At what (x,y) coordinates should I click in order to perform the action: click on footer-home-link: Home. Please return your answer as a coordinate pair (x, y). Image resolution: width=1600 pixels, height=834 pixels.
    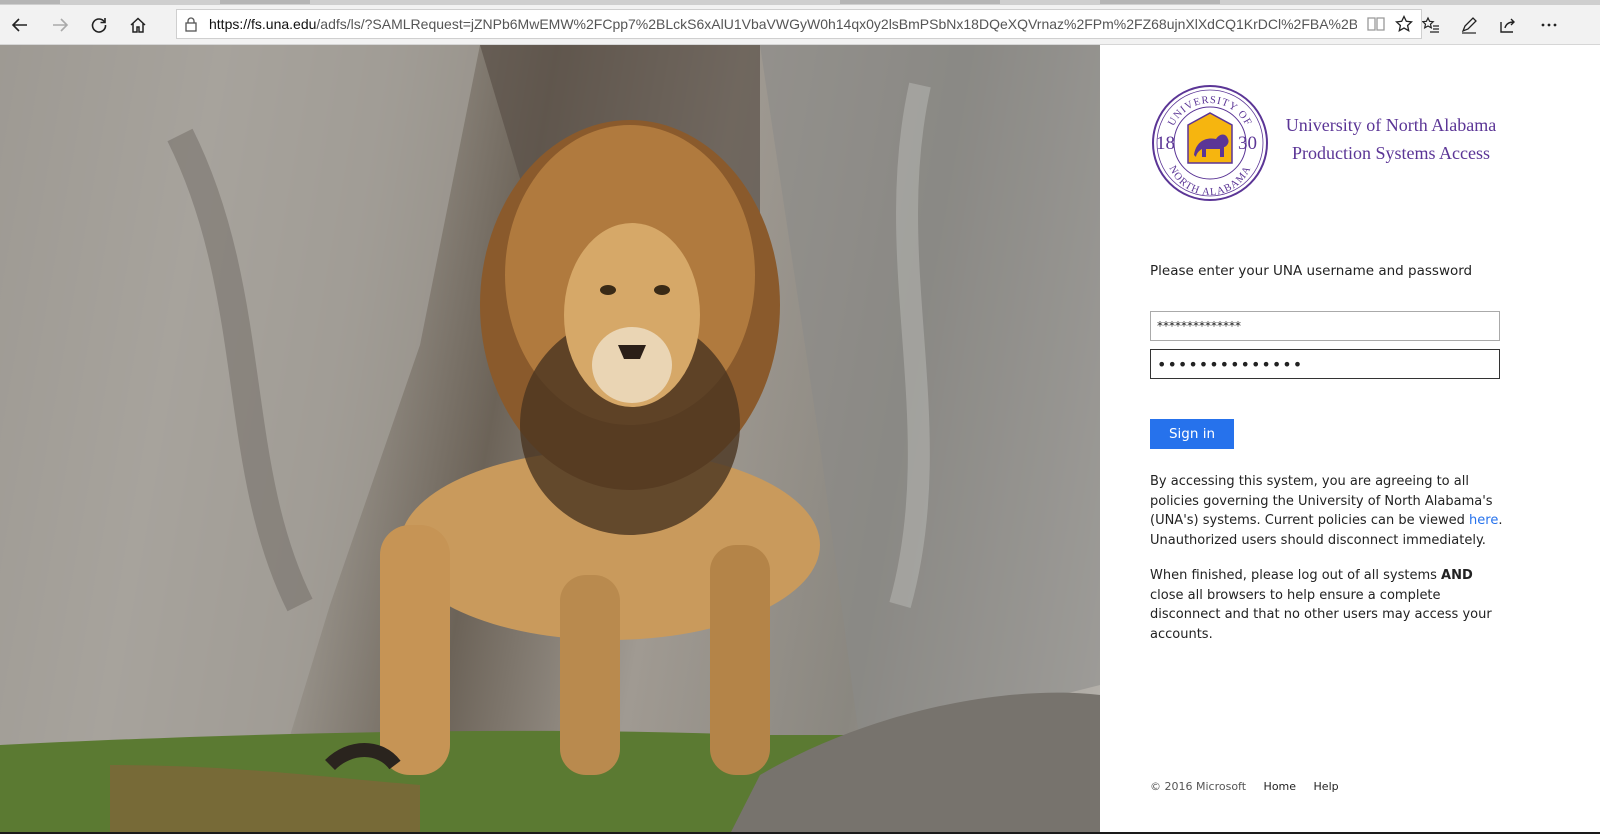
    Looking at the image, I should click on (1280, 786).